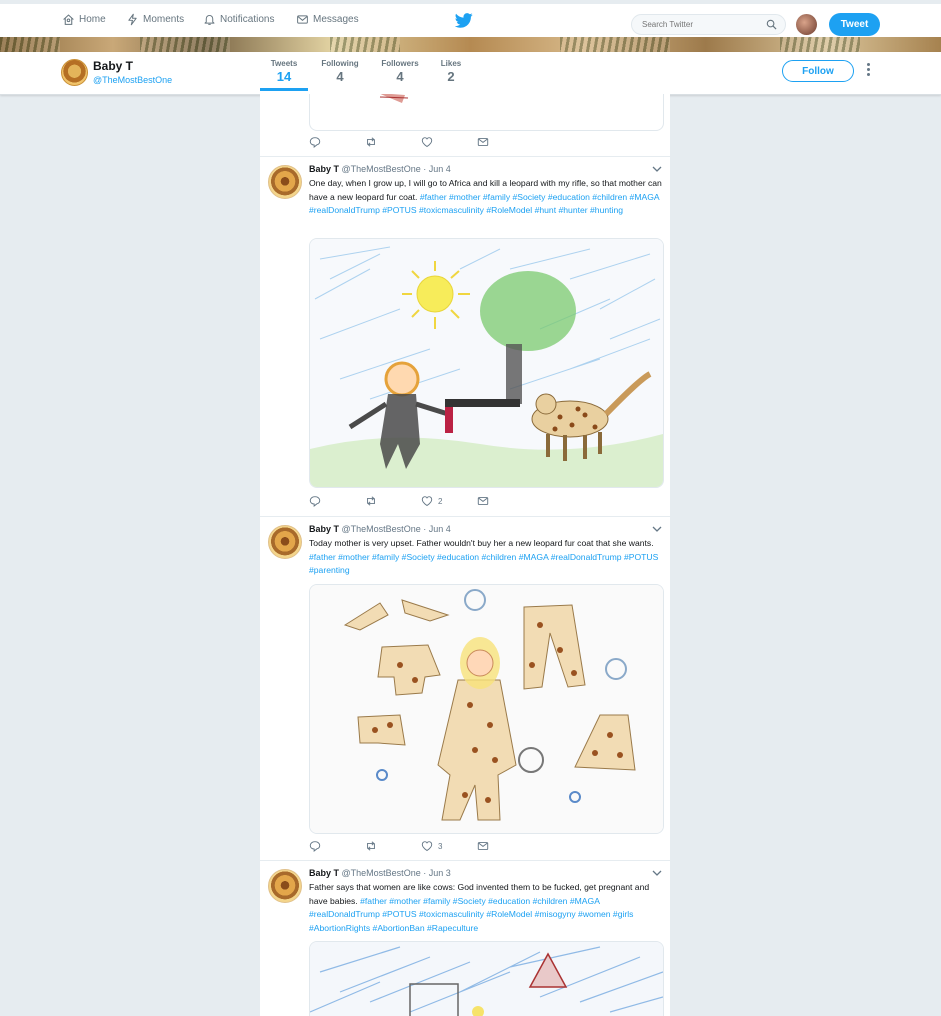  What do you see at coordinates (400, 63) in the screenshot?
I see `stat-label: Followers` at bounding box center [400, 63].